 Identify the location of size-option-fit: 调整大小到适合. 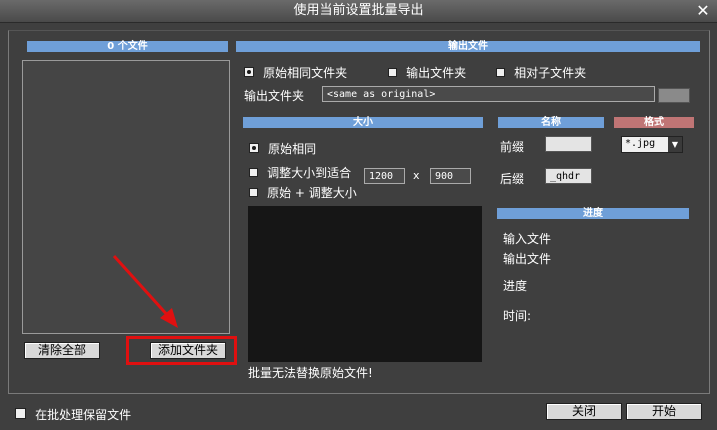
(300, 171).